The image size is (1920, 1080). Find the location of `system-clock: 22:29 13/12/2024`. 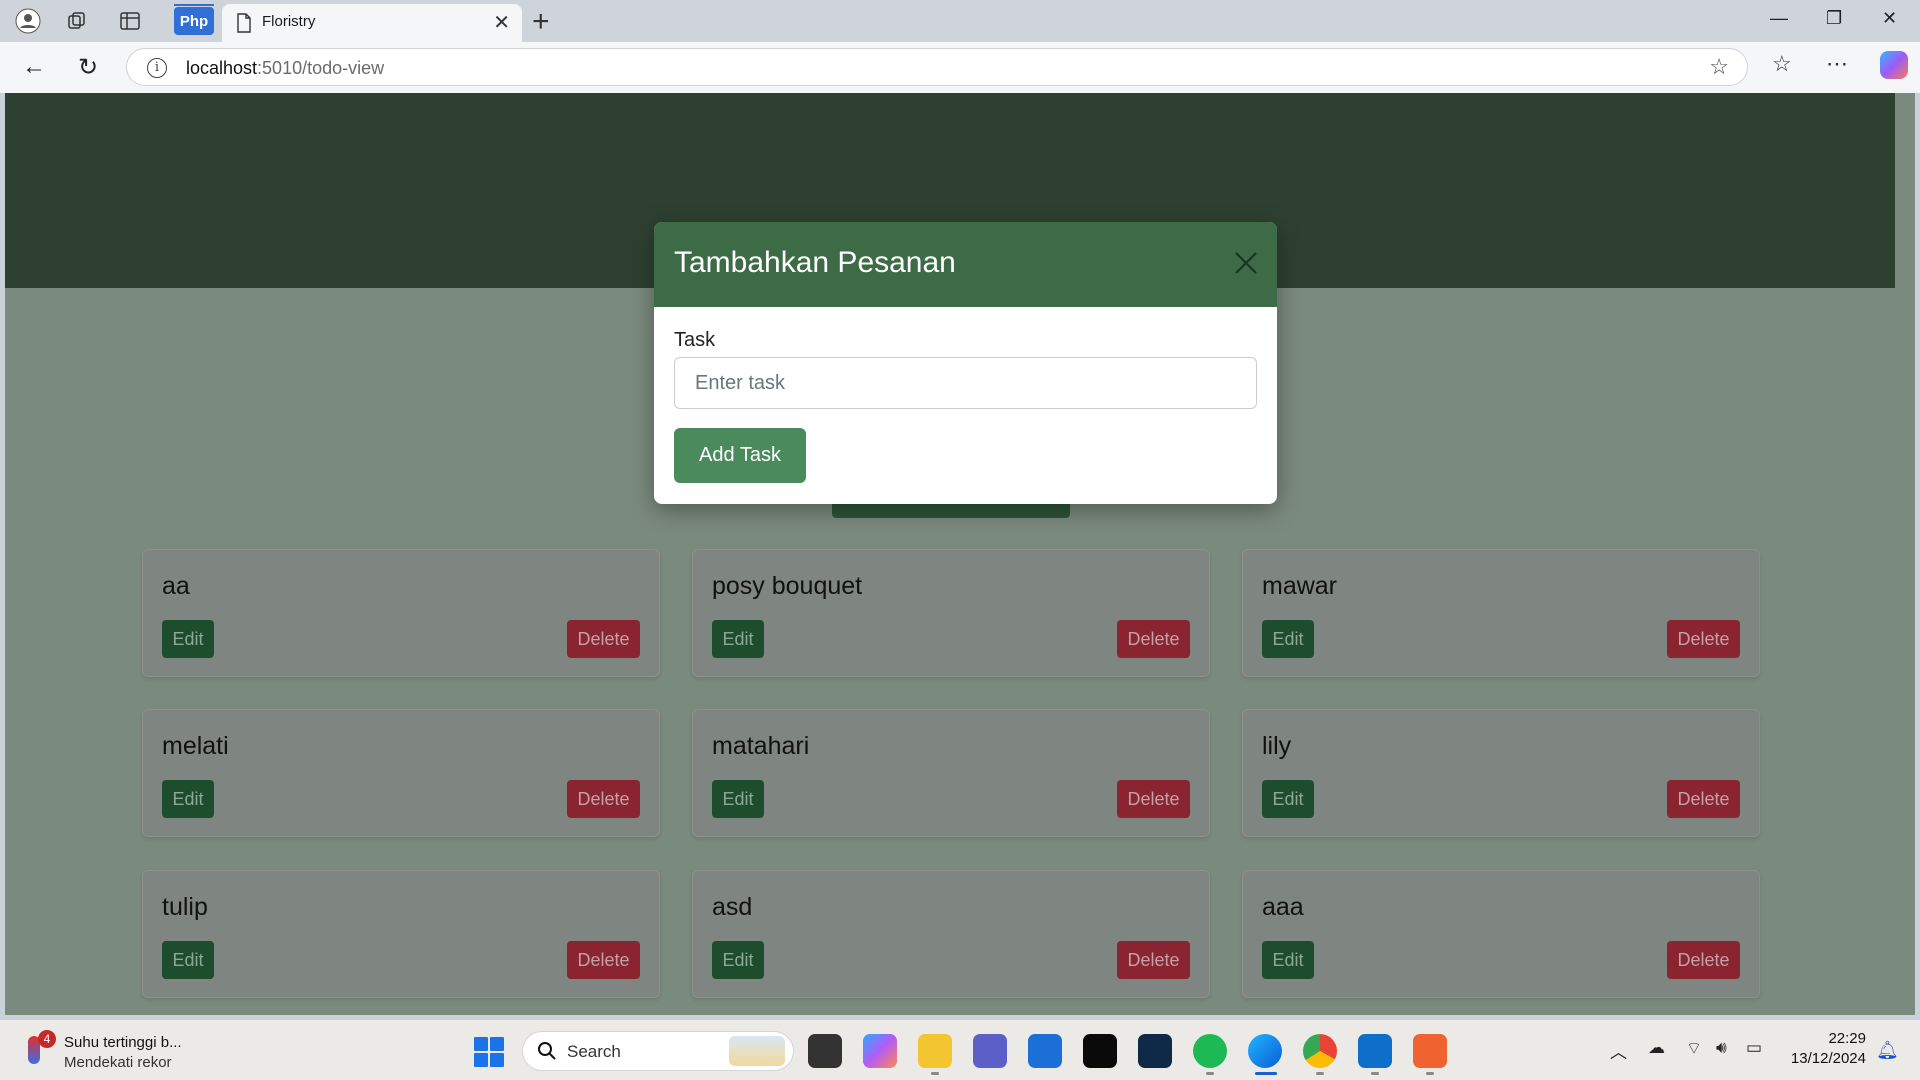

system-clock: 22:29 13/12/2024 is located at coordinates (1826, 1049).